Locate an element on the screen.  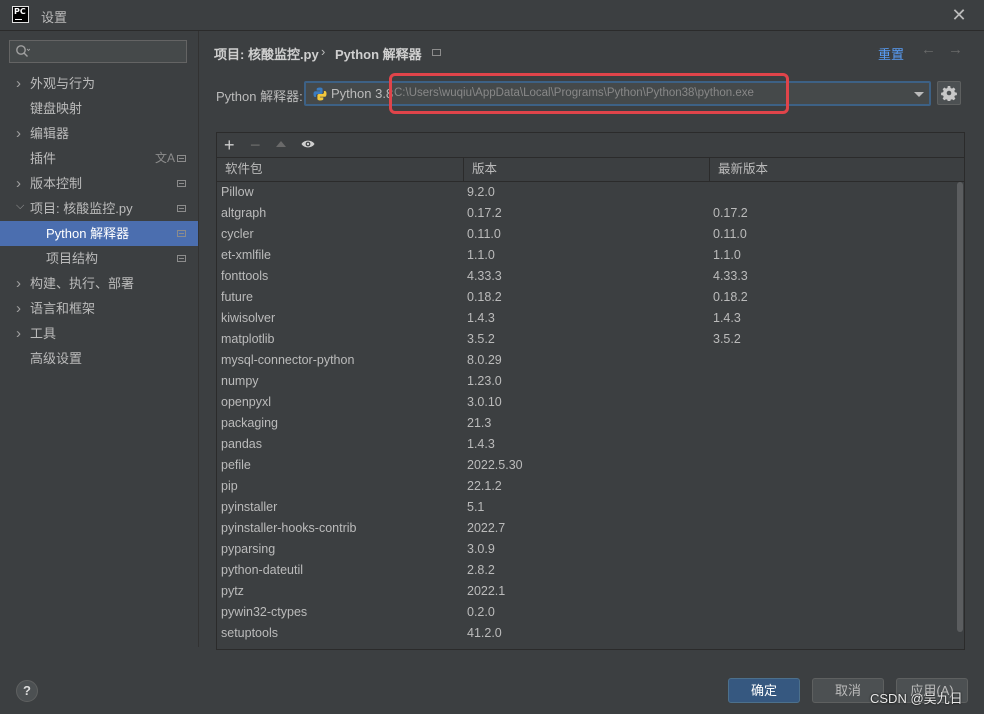
table-row: kiwisolver 1.4.3 1.4.3 is located at coordinates (585, 318).